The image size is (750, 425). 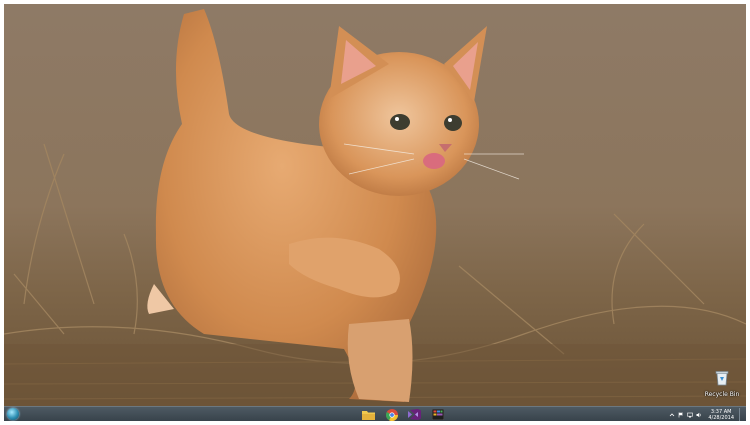 I want to click on taskbar: 3:37 AM 4/28/2014, so click(x=375, y=413).